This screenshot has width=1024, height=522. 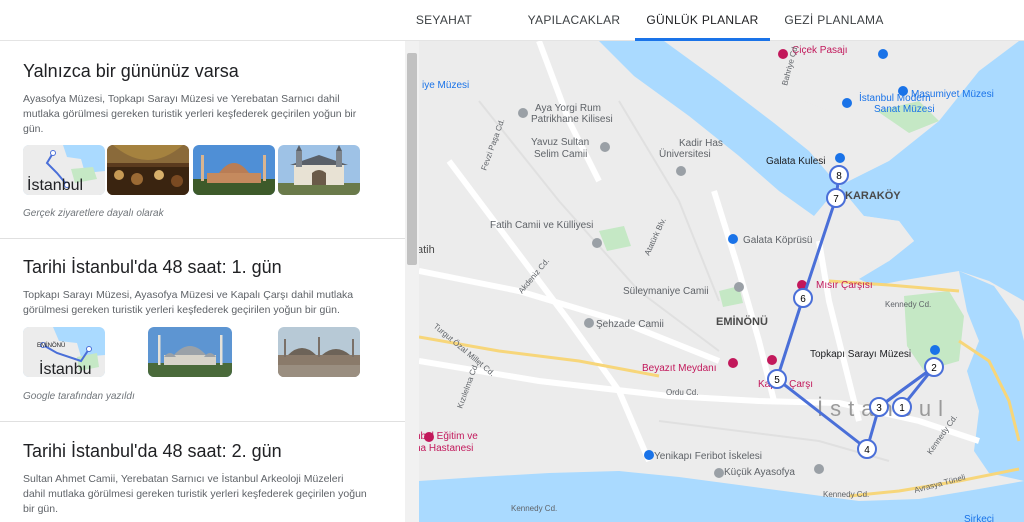 What do you see at coordinates (319, 170) in the screenshot?
I see `topkapi-gate-photo` at bounding box center [319, 170].